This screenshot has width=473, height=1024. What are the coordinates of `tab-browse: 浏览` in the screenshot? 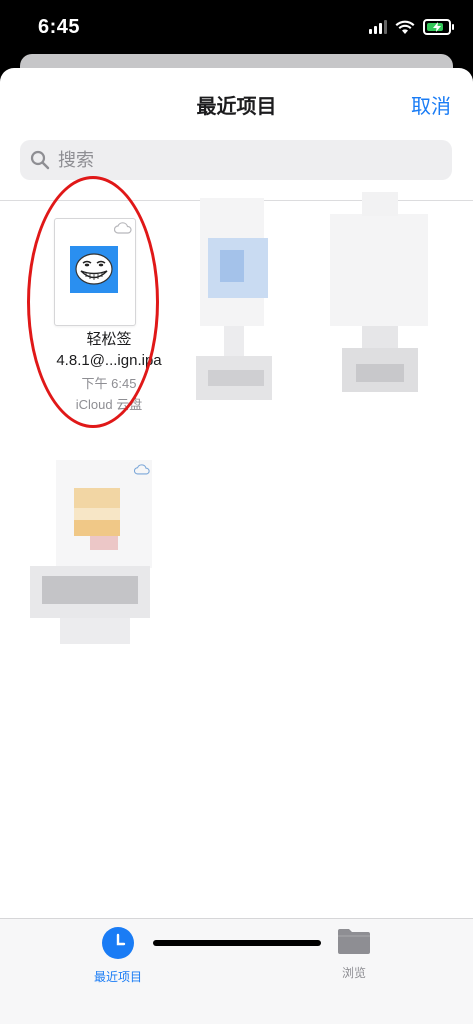 It's located at (354, 954).